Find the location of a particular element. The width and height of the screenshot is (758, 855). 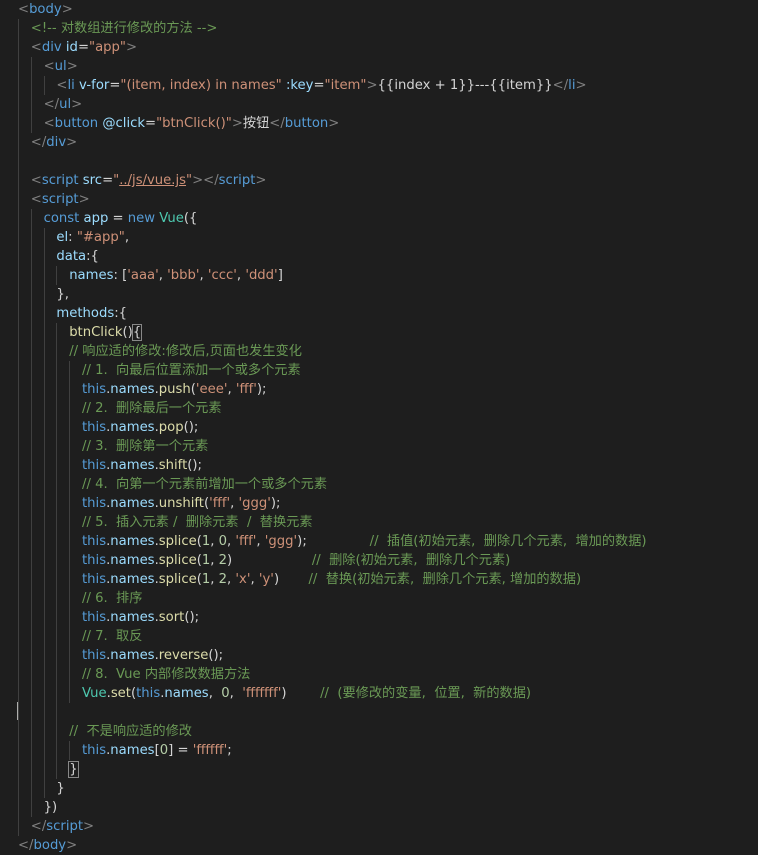

code-token: // 插值(初始元素, 删除几个元素, 增加的数据) is located at coordinates (508, 541).